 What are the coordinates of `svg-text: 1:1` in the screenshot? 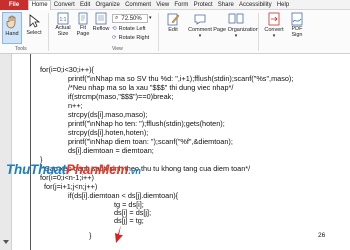 It's located at (63, 20).